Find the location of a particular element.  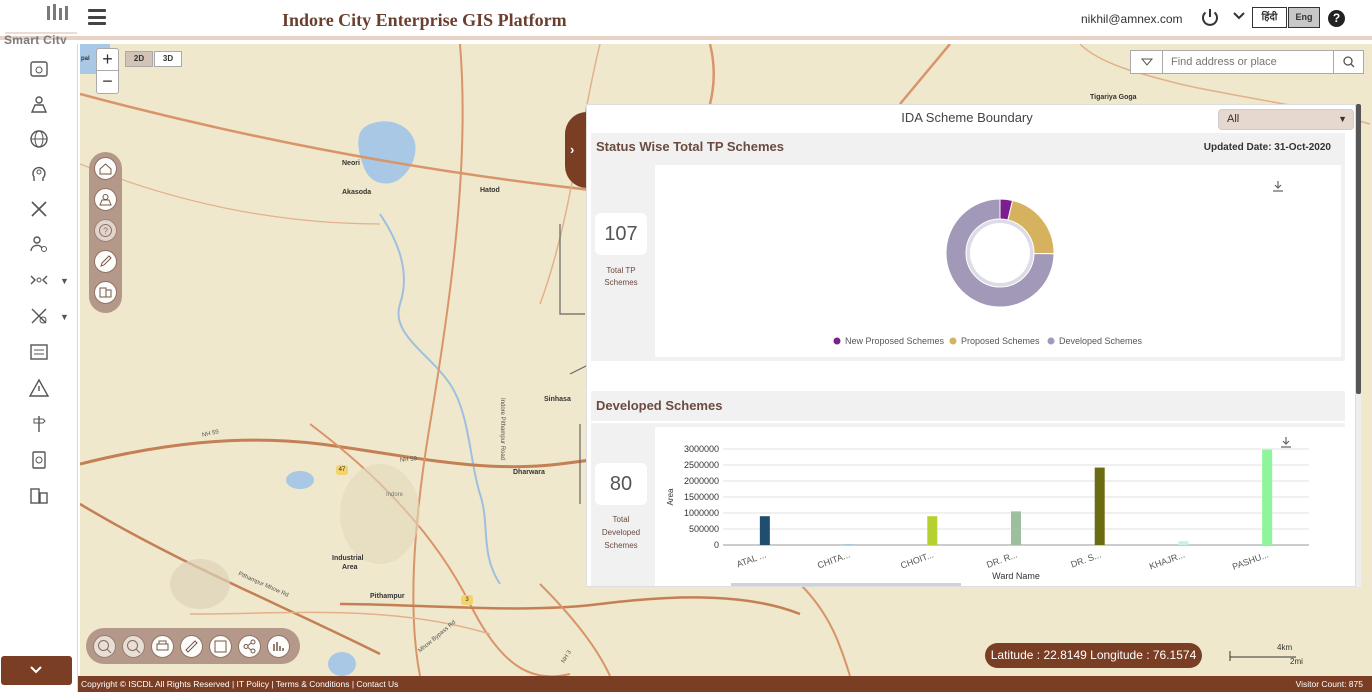

address-search is located at coordinates (1247, 62).